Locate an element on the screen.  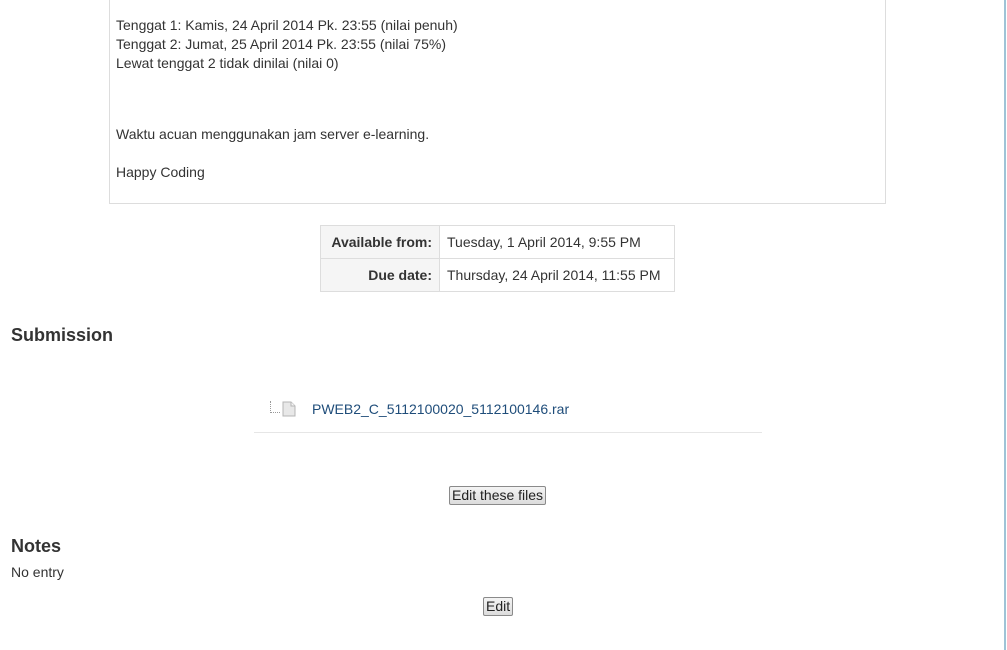
due-date-label: Due date: is located at coordinates (380, 275).